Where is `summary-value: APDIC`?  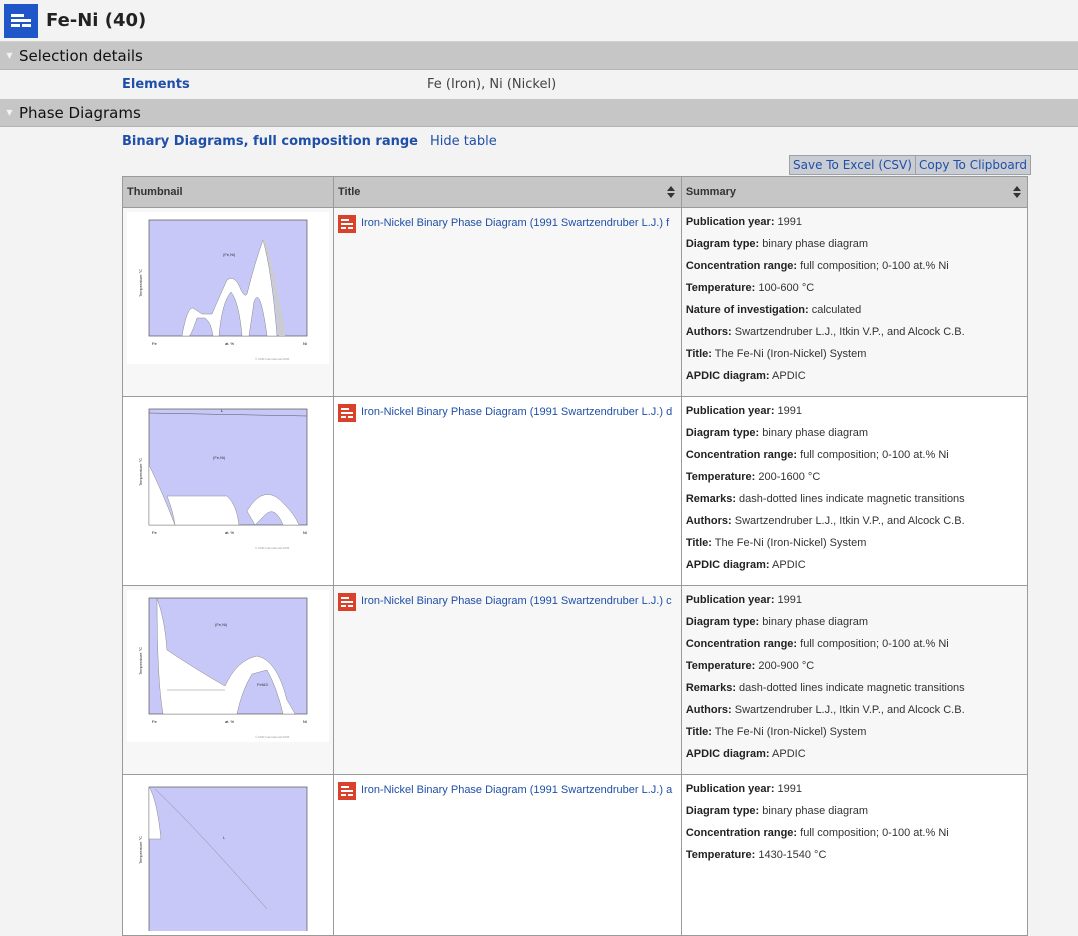
summary-value: APDIC is located at coordinates (789, 376).